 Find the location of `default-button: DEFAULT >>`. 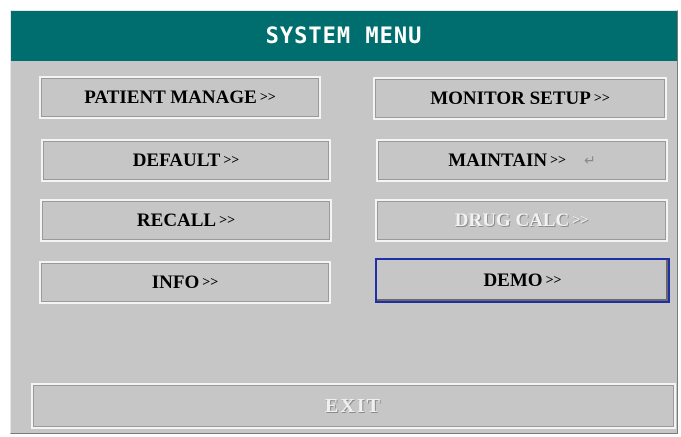

default-button: DEFAULT >> is located at coordinates (186, 160).